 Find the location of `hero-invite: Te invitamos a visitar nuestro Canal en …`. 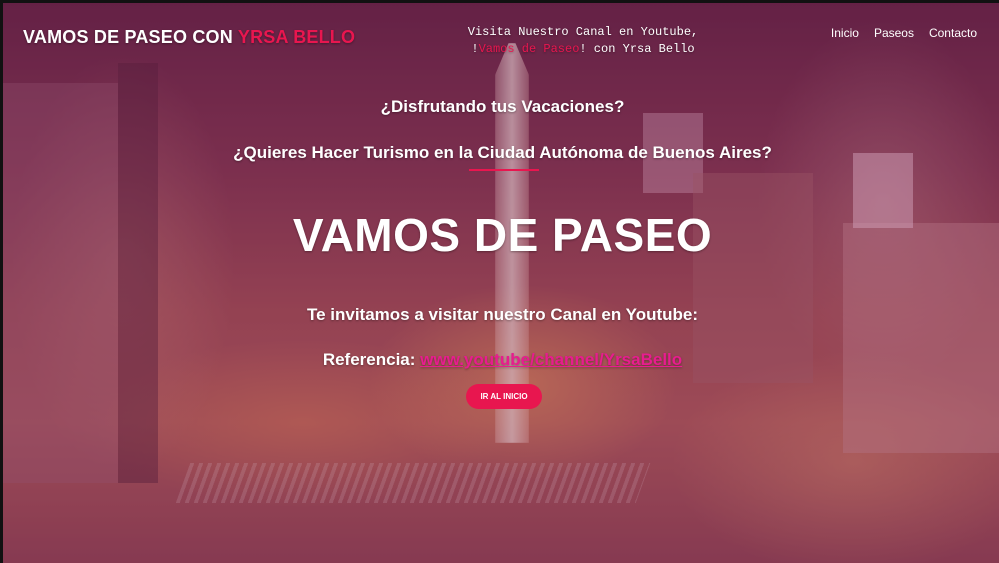

hero-invite: Te invitamos a visitar nuestro Canal en … is located at coordinates (502, 314).